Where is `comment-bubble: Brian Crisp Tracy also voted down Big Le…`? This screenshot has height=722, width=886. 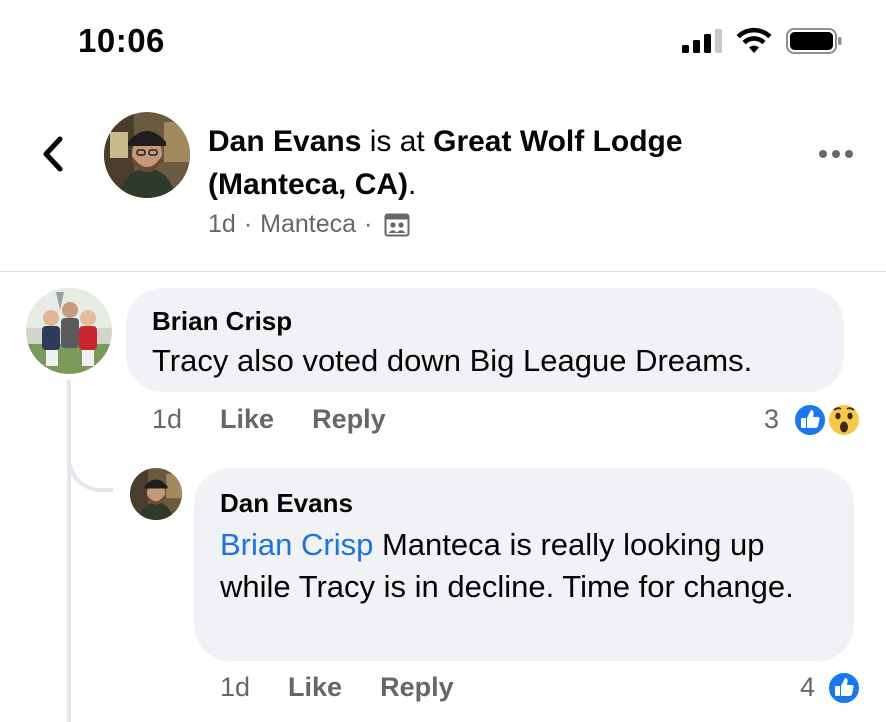
comment-bubble: Brian Crisp Tracy also voted down Big Le… is located at coordinates (485, 340).